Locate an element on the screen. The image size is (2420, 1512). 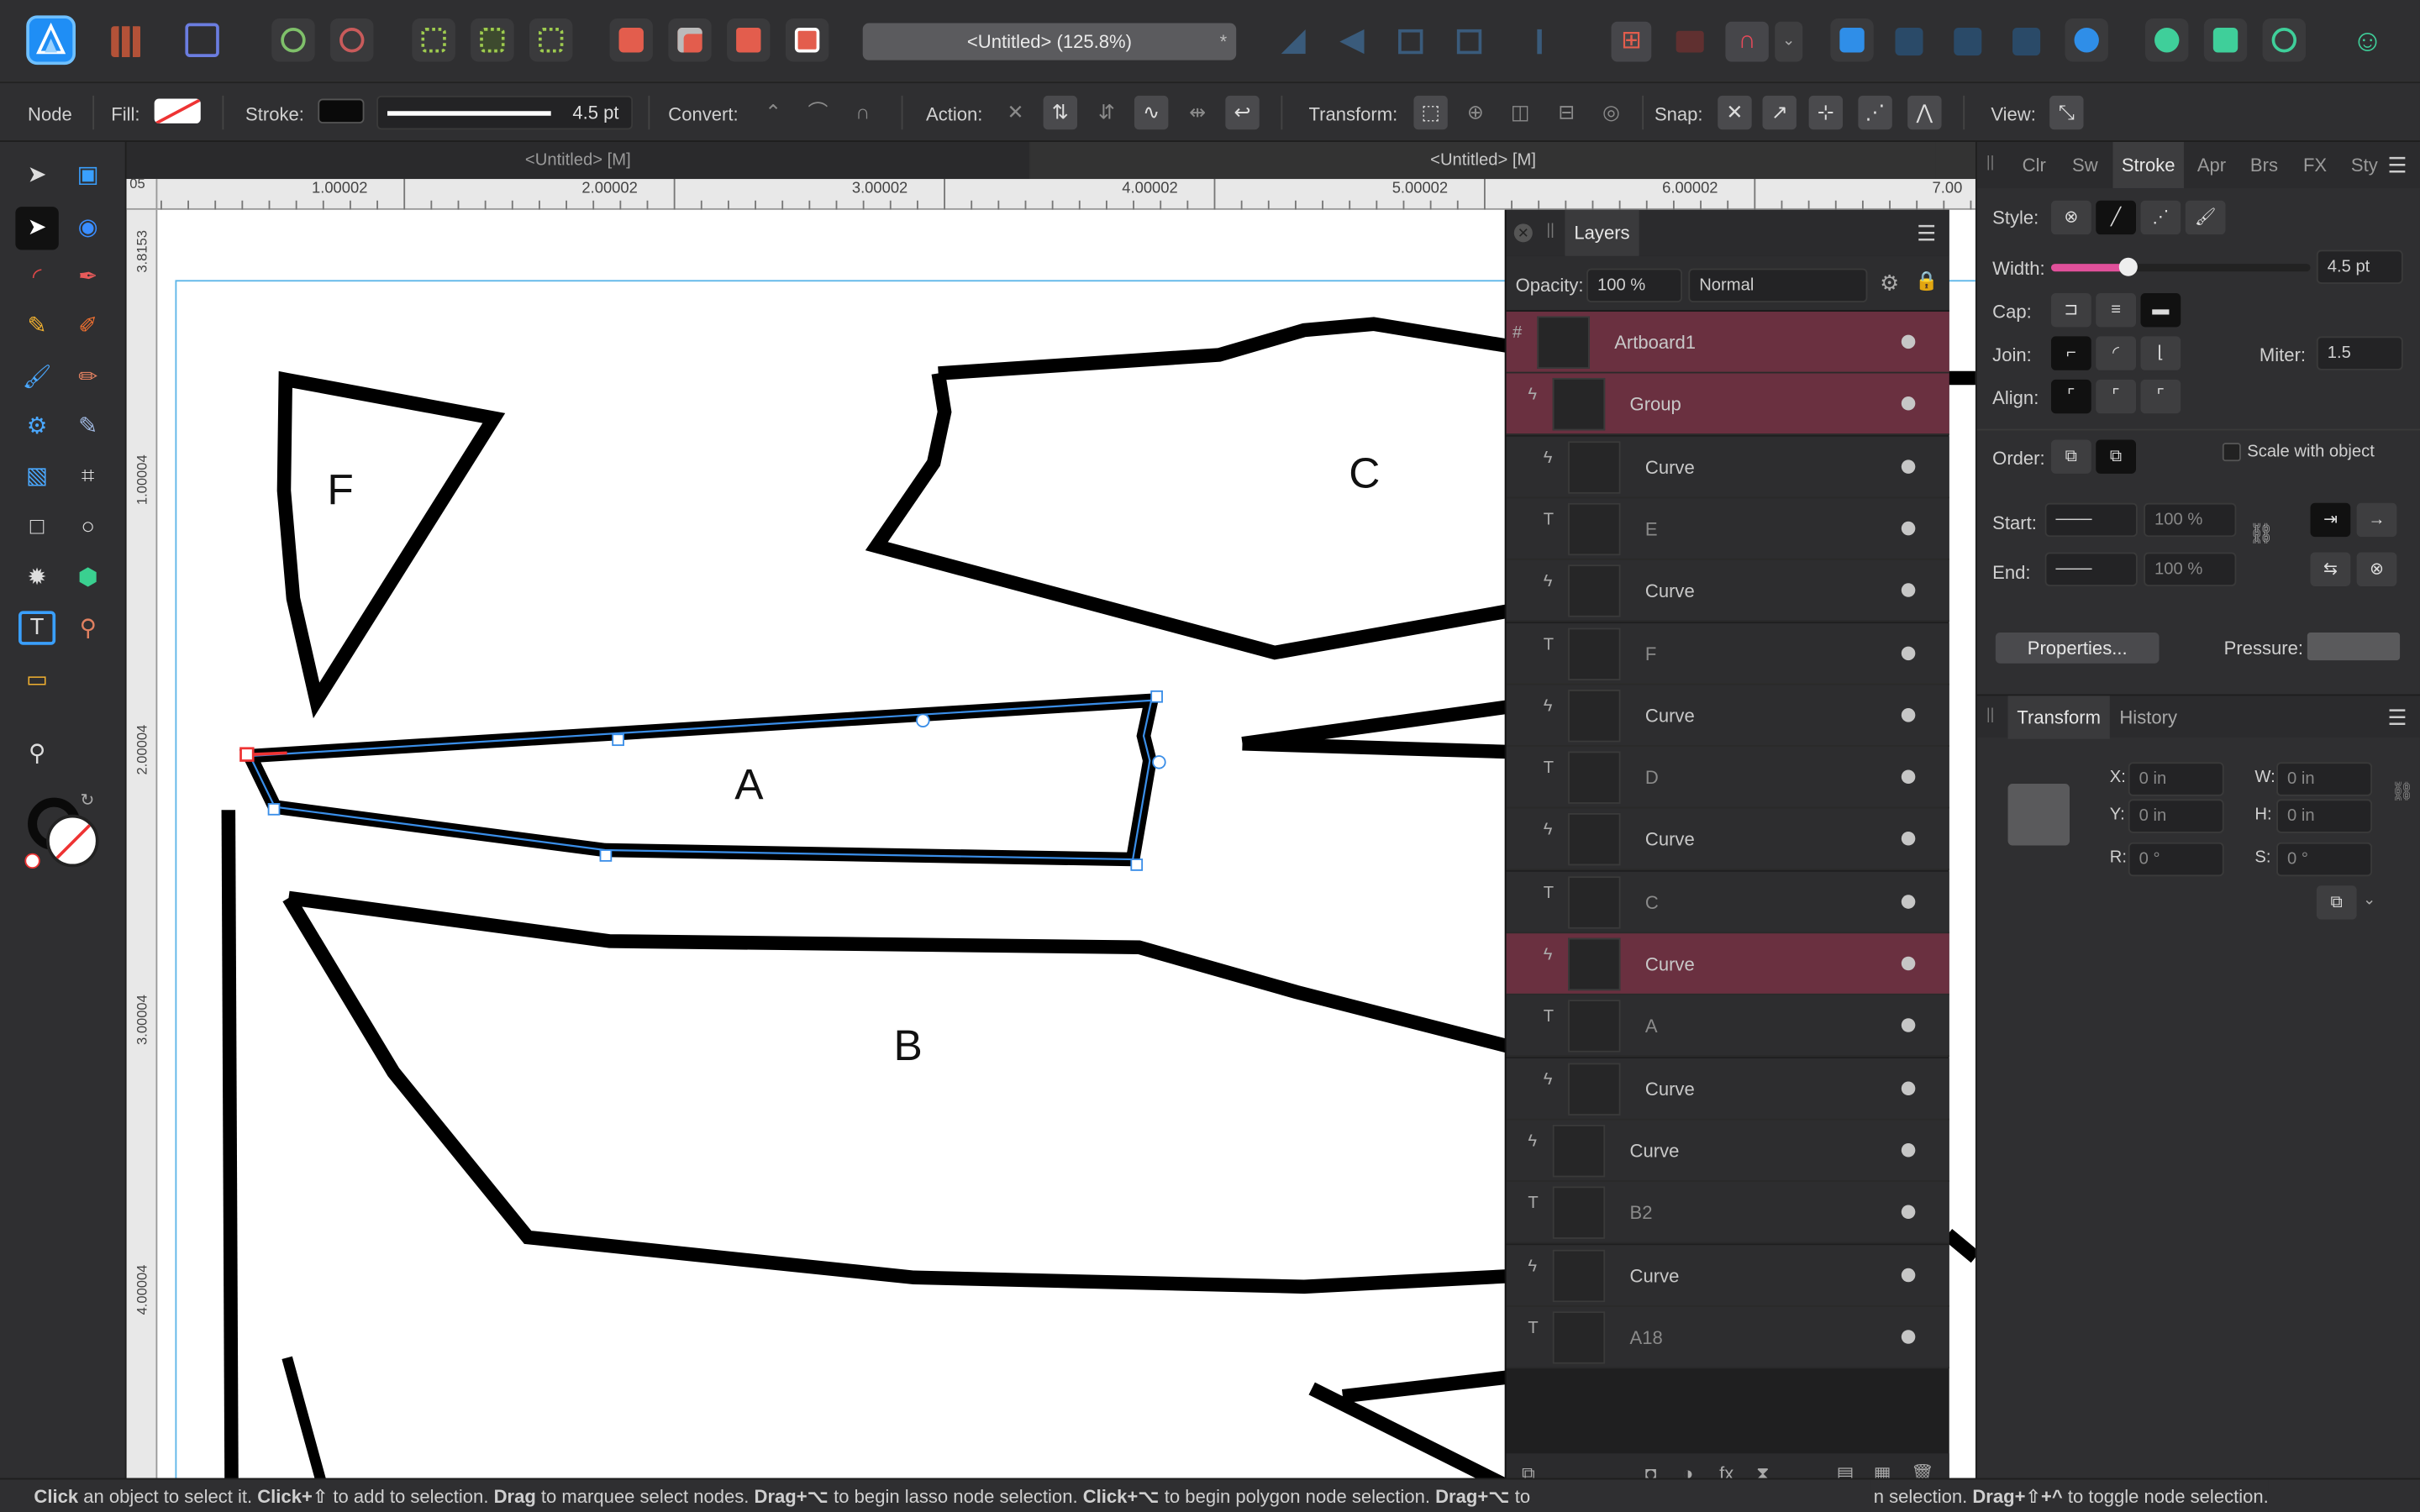
tab-fx: FX is located at coordinates (2314, 165).